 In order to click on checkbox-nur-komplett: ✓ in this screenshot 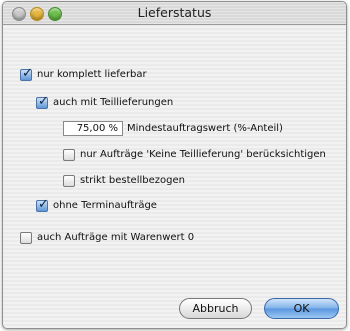, I will do `click(26, 73)`.